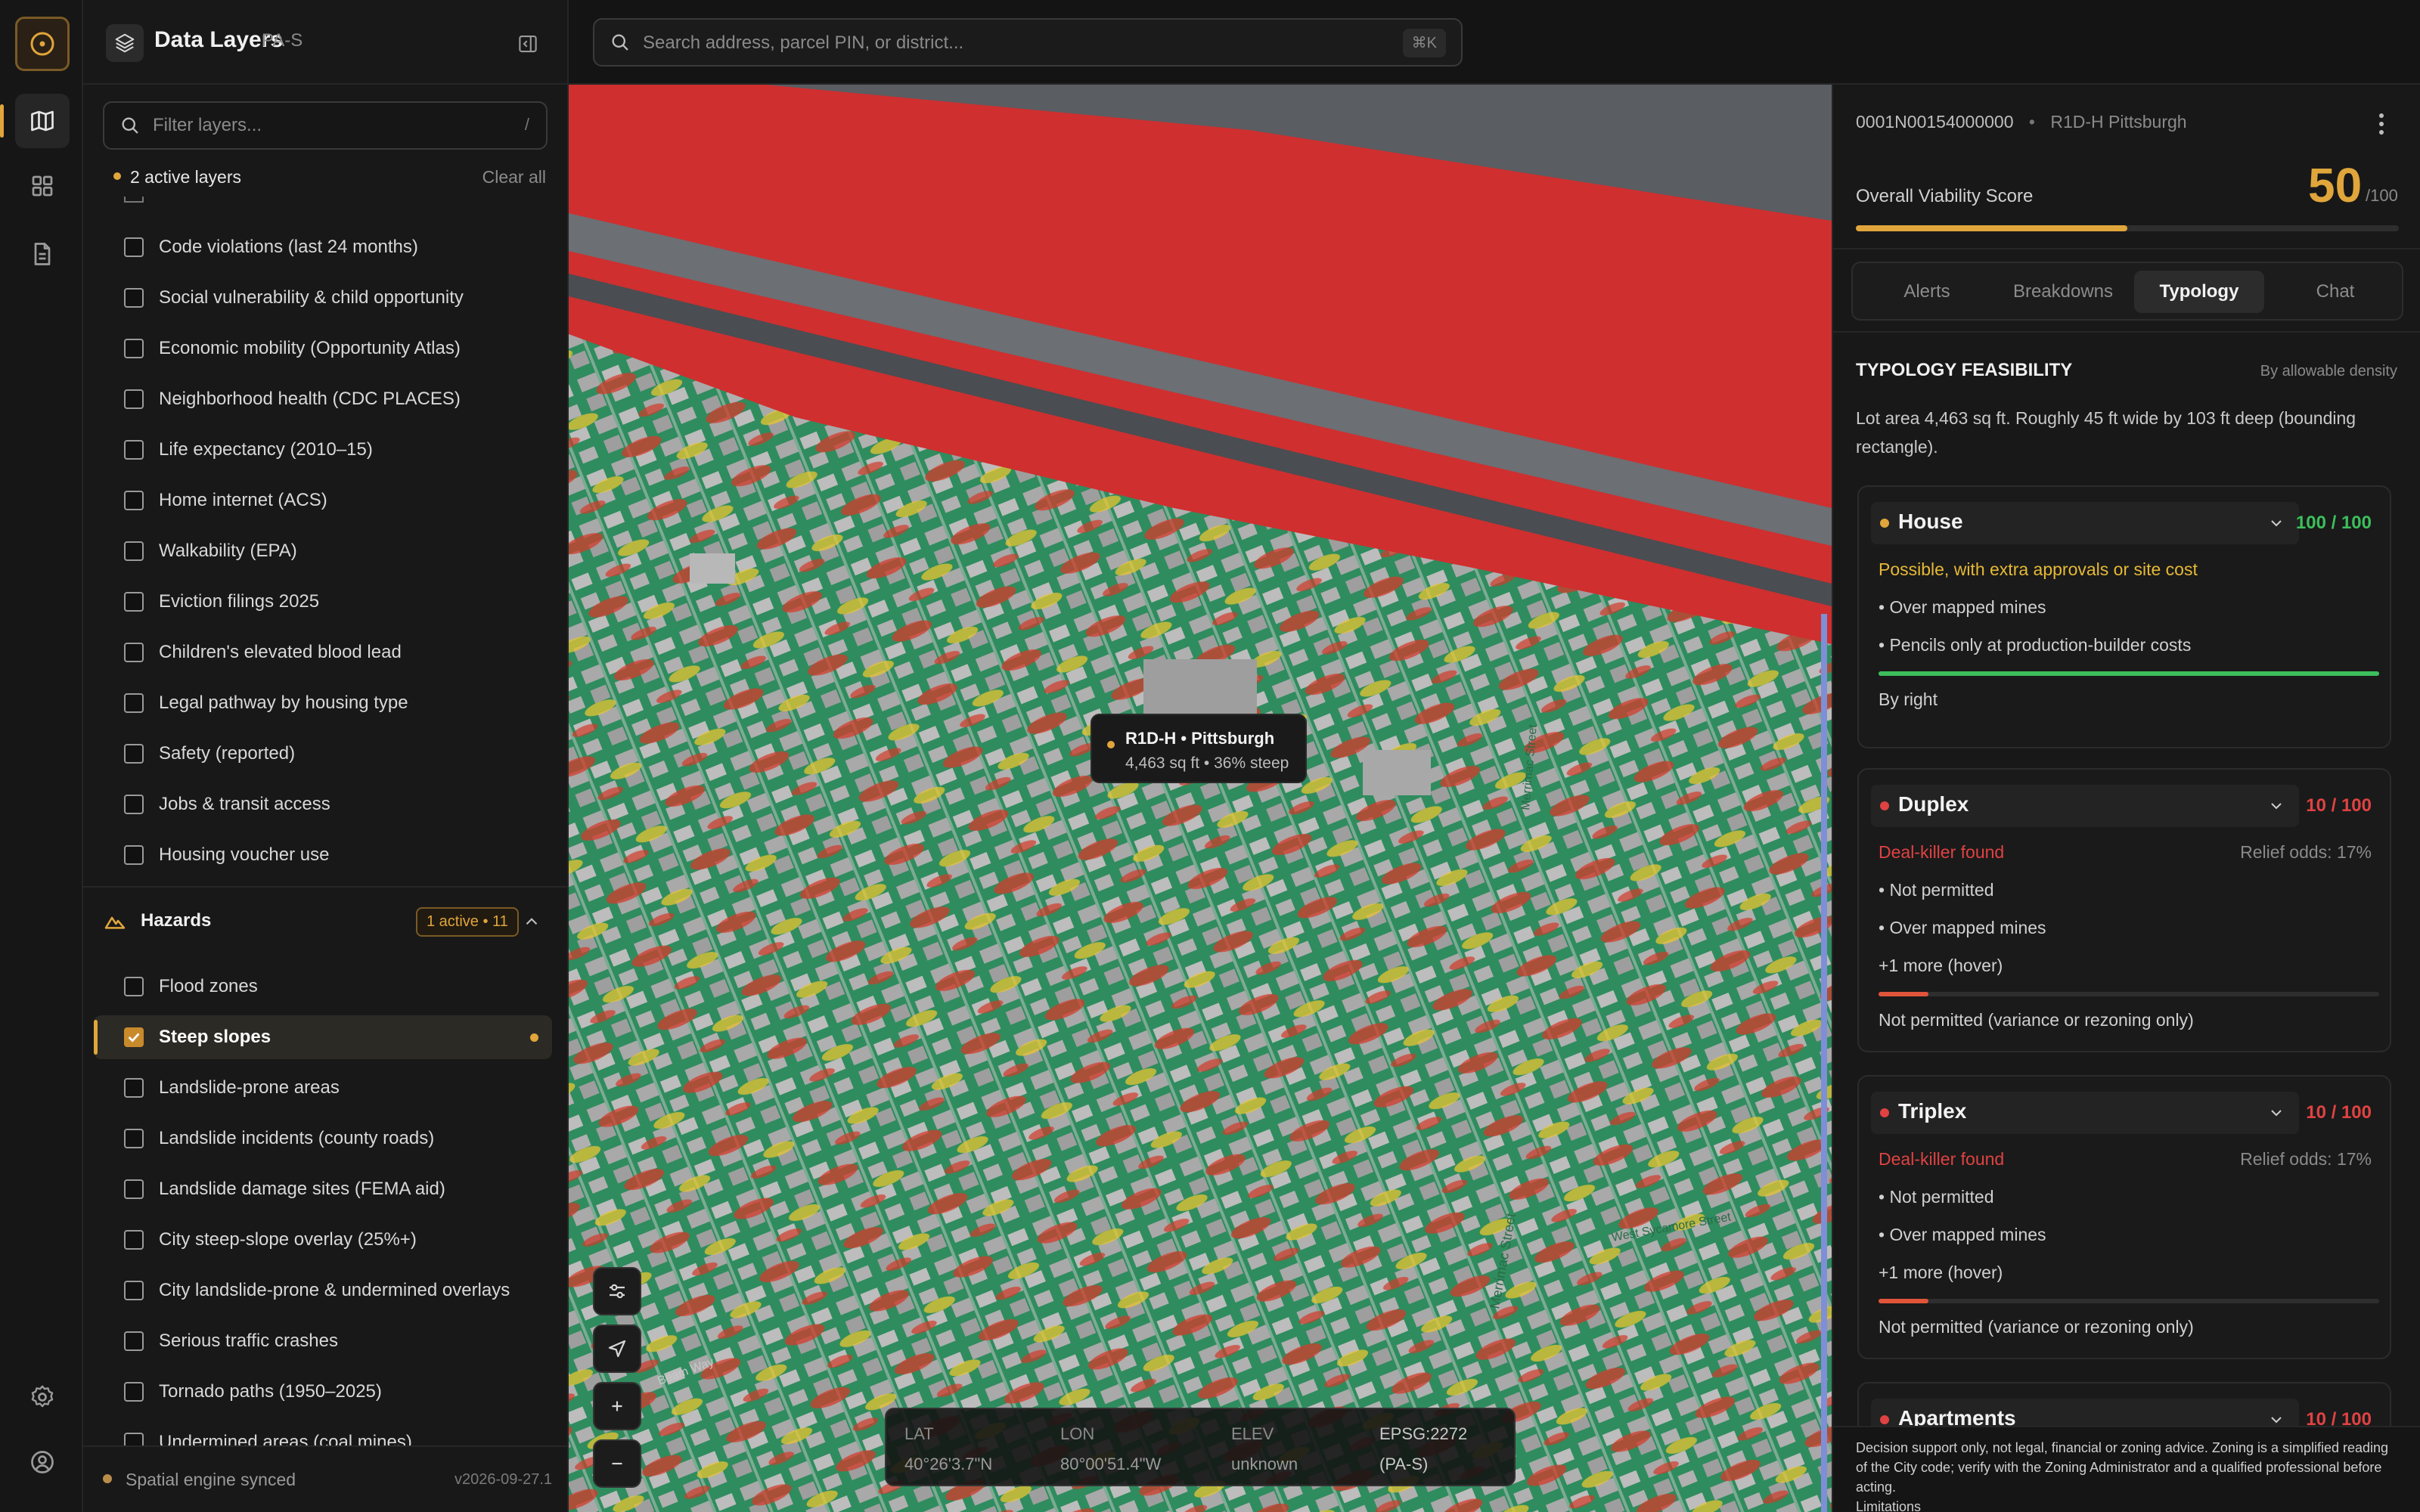  What do you see at coordinates (1424, 43) in the screenshot?
I see `search-shortcut-hint: ⌘K` at bounding box center [1424, 43].